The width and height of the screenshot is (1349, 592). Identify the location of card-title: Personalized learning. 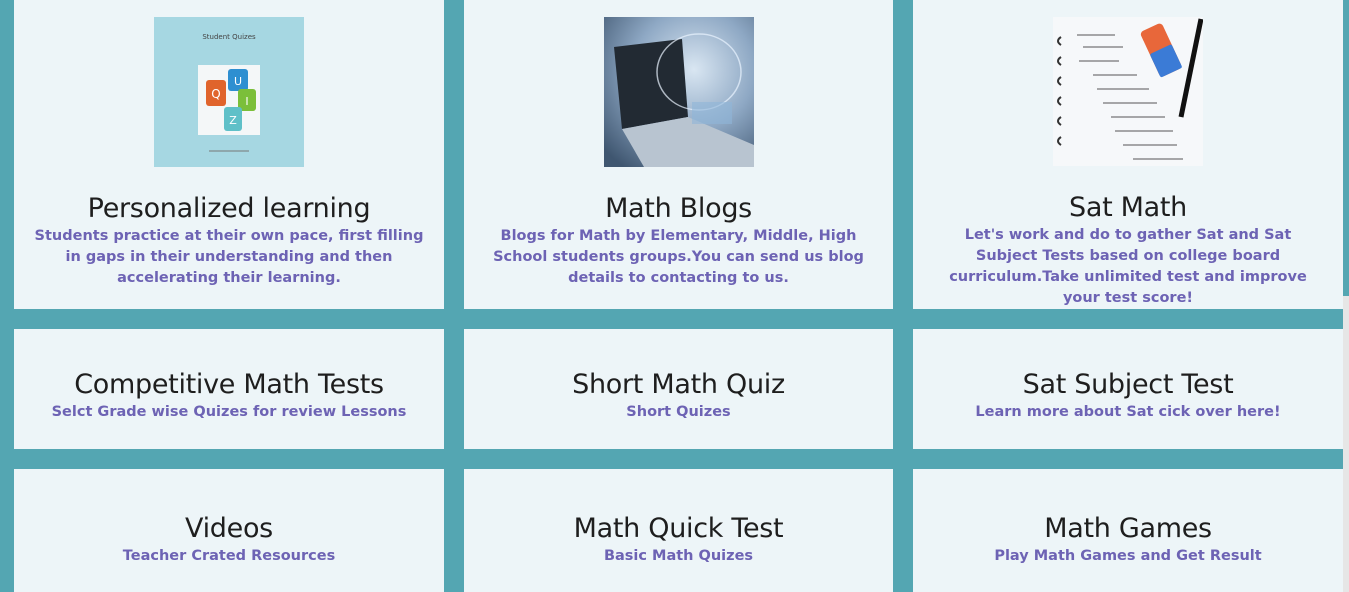
(229, 209).